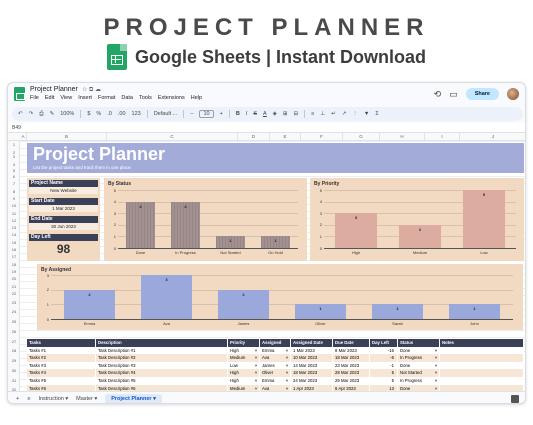  I want to click on share-button: Share, so click(482, 94).